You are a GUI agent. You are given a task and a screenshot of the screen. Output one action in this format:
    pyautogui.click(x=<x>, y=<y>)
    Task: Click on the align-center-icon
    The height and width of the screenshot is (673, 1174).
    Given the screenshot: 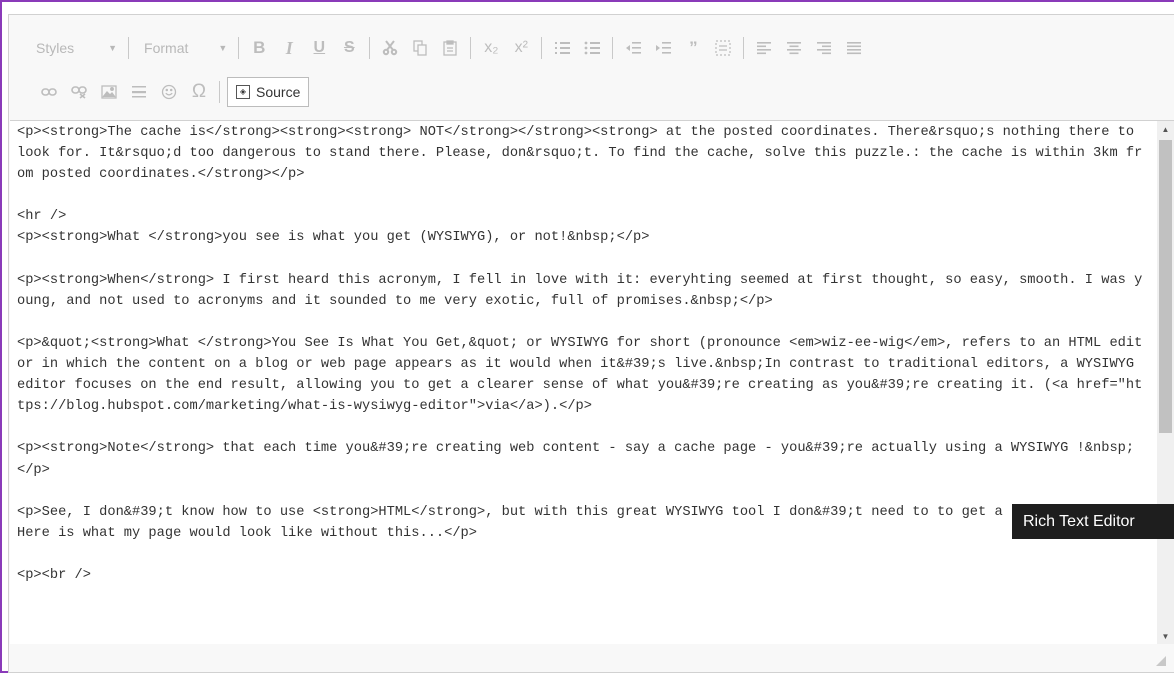 What is the action you would take?
    pyautogui.click(x=794, y=48)
    